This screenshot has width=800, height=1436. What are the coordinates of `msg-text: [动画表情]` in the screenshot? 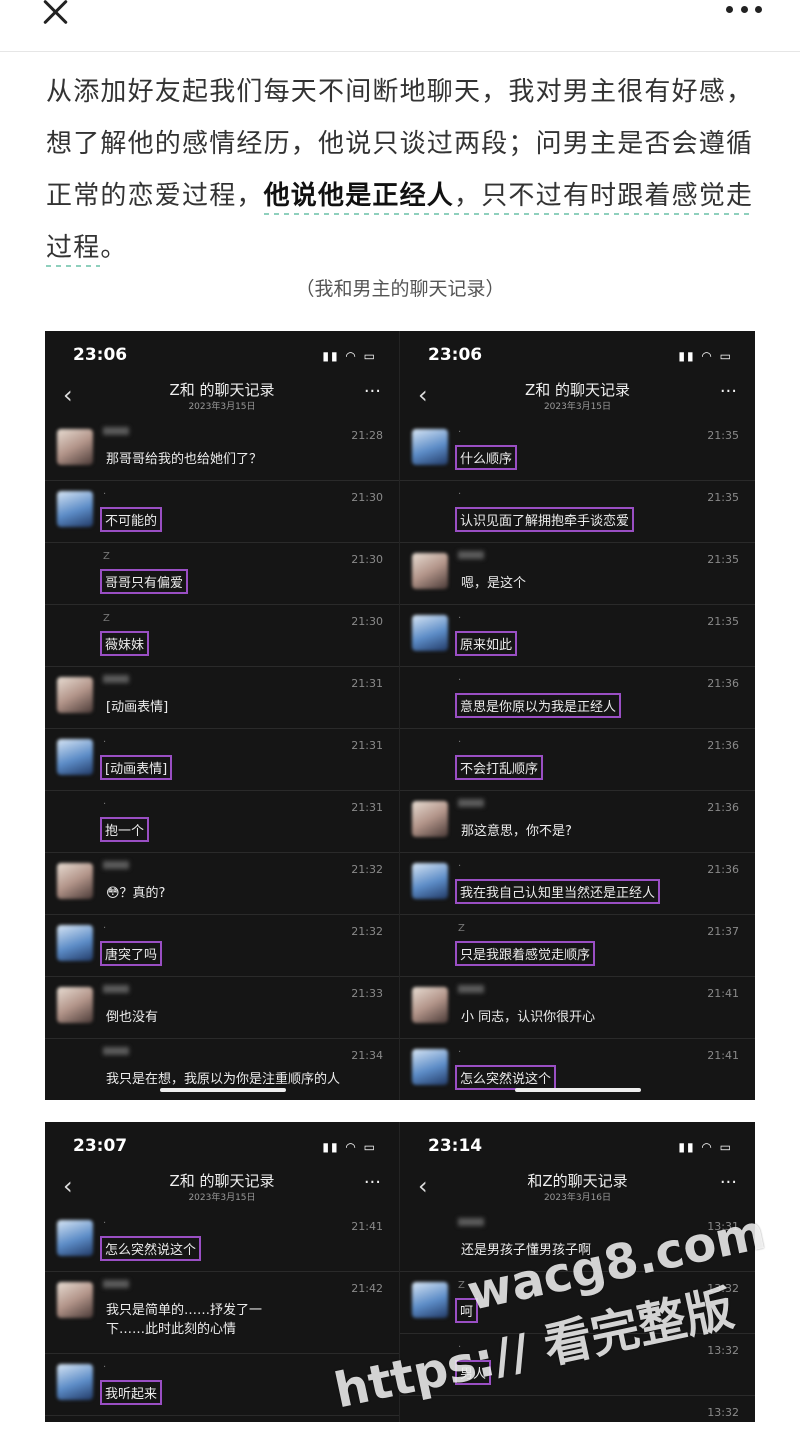 It's located at (136, 767).